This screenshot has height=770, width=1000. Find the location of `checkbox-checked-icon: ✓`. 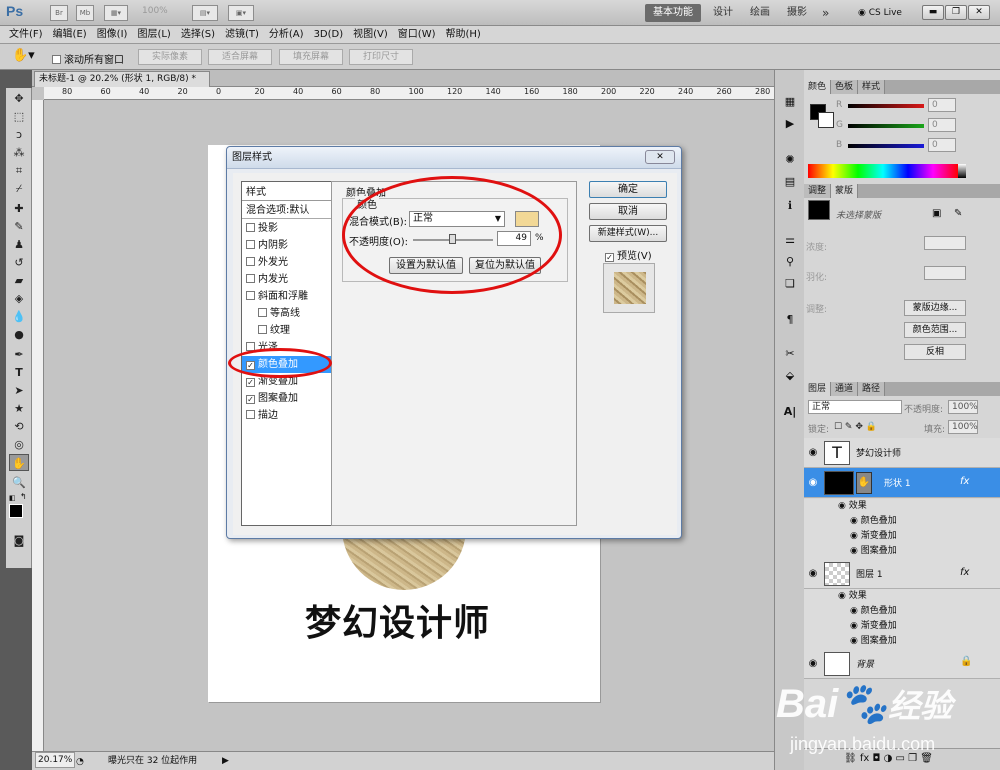

checkbox-checked-icon: ✓ is located at coordinates (250, 399).